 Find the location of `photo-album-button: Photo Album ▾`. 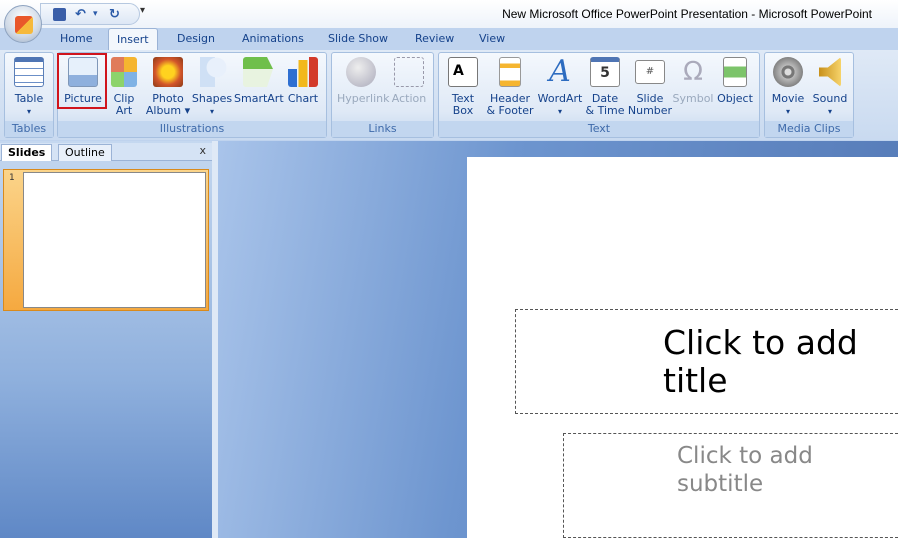

photo-album-button: Photo Album ▾ is located at coordinates (168, 87).